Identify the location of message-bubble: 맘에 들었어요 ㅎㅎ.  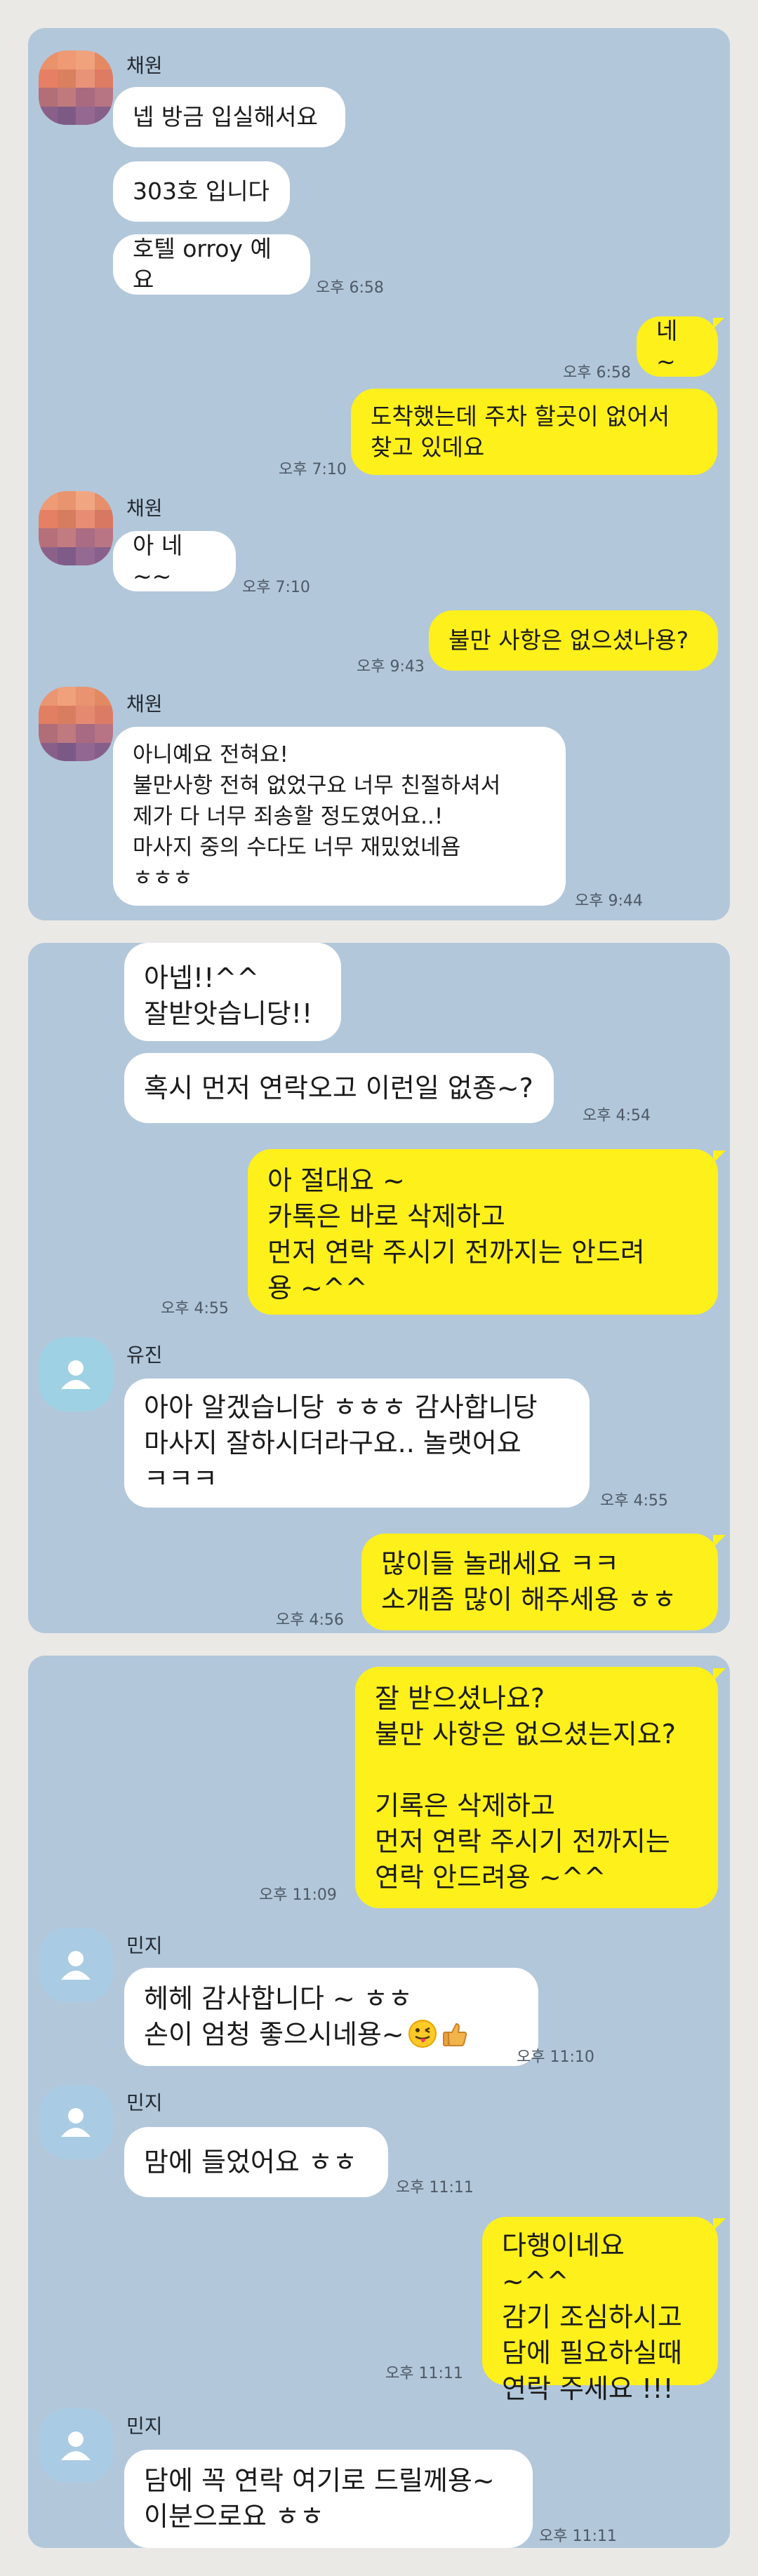
(256, 2162).